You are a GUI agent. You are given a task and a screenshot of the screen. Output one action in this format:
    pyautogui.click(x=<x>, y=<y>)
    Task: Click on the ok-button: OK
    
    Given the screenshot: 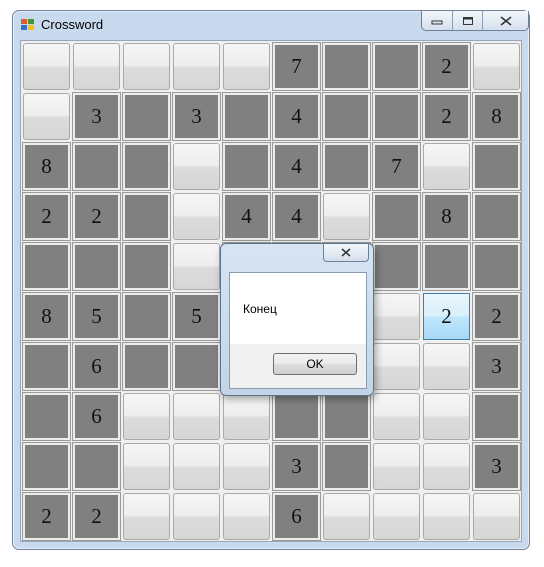 What is the action you would take?
    pyautogui.click(x=315, y=364)
    